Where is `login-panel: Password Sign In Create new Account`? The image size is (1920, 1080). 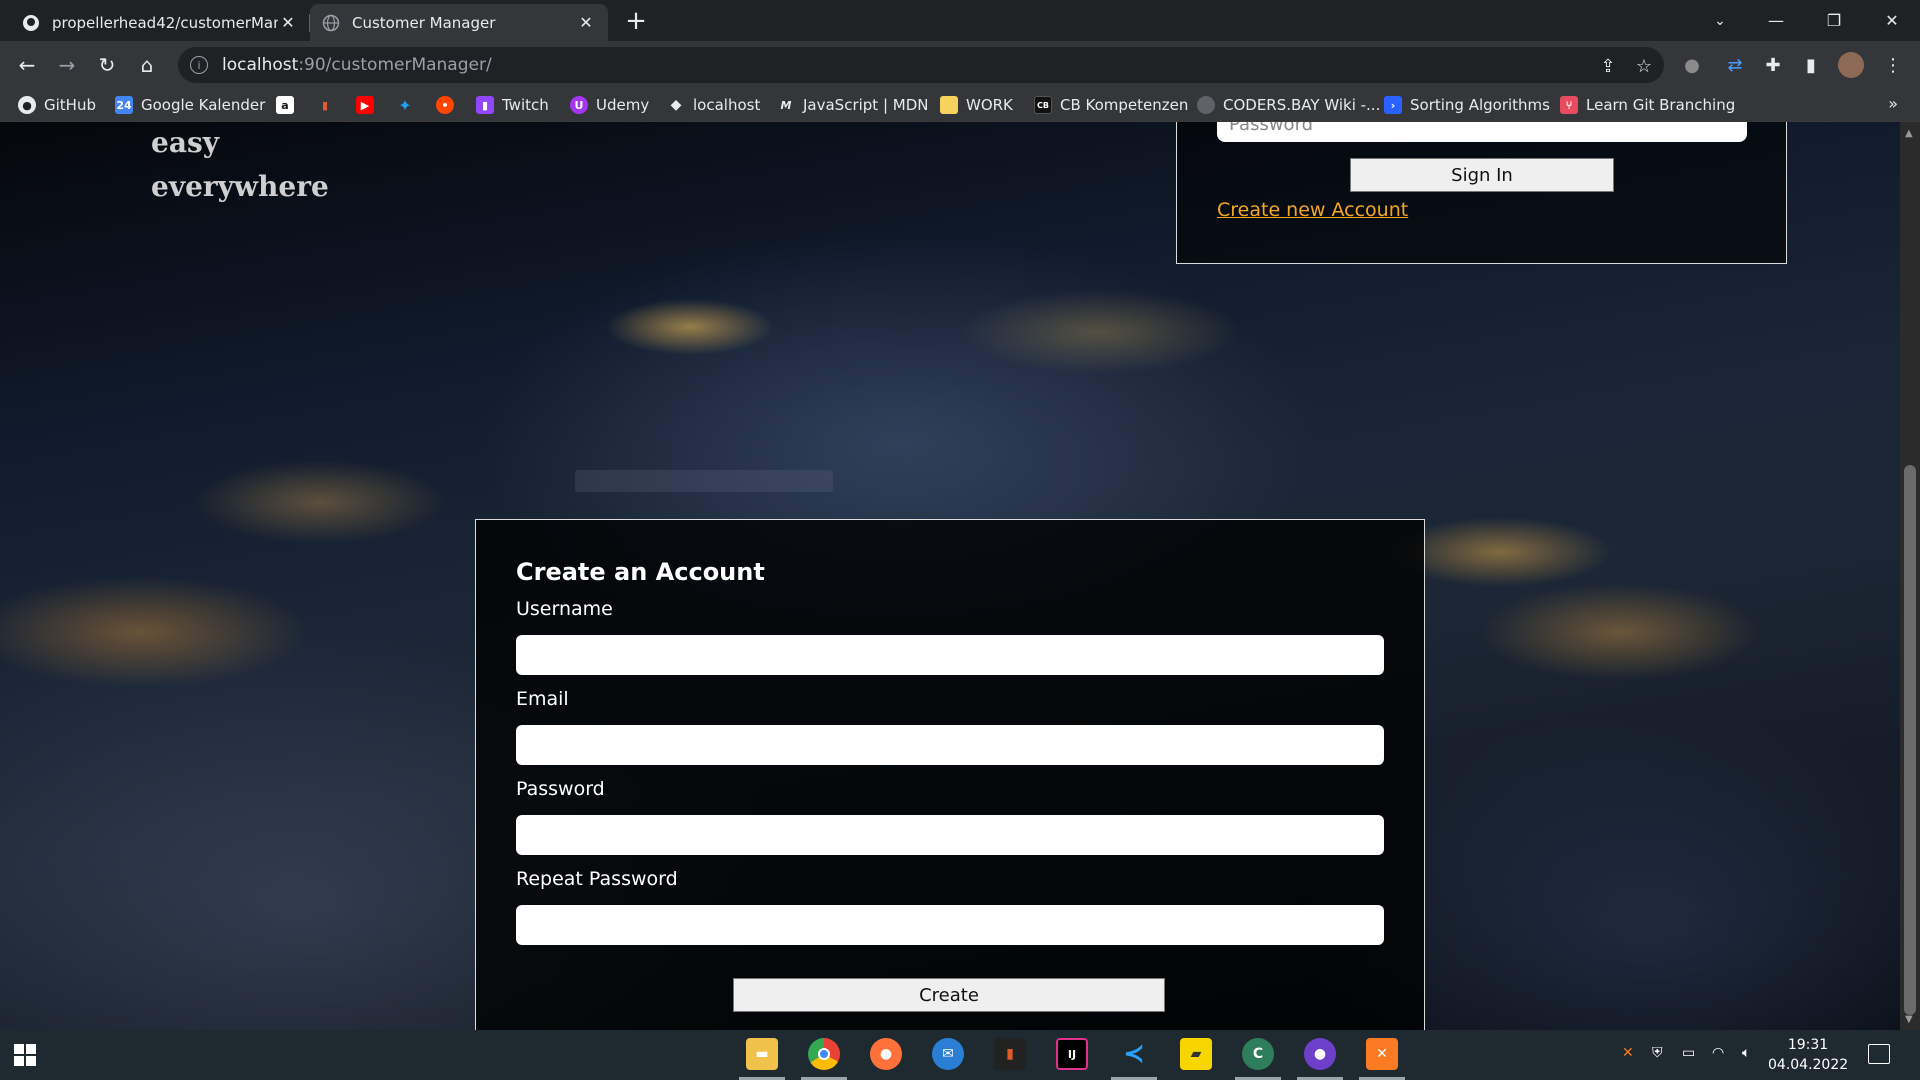 login-panel: Password Sign In Create new Account is located at coordinates (1481, 193).